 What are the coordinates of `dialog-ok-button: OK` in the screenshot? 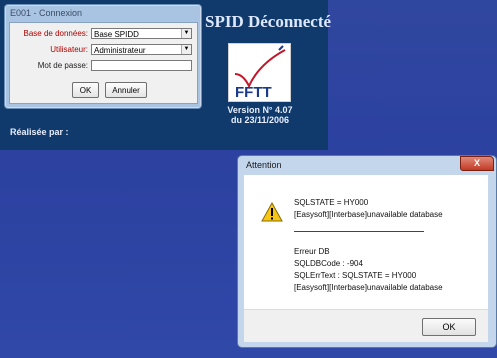 It's located at (449, 327).